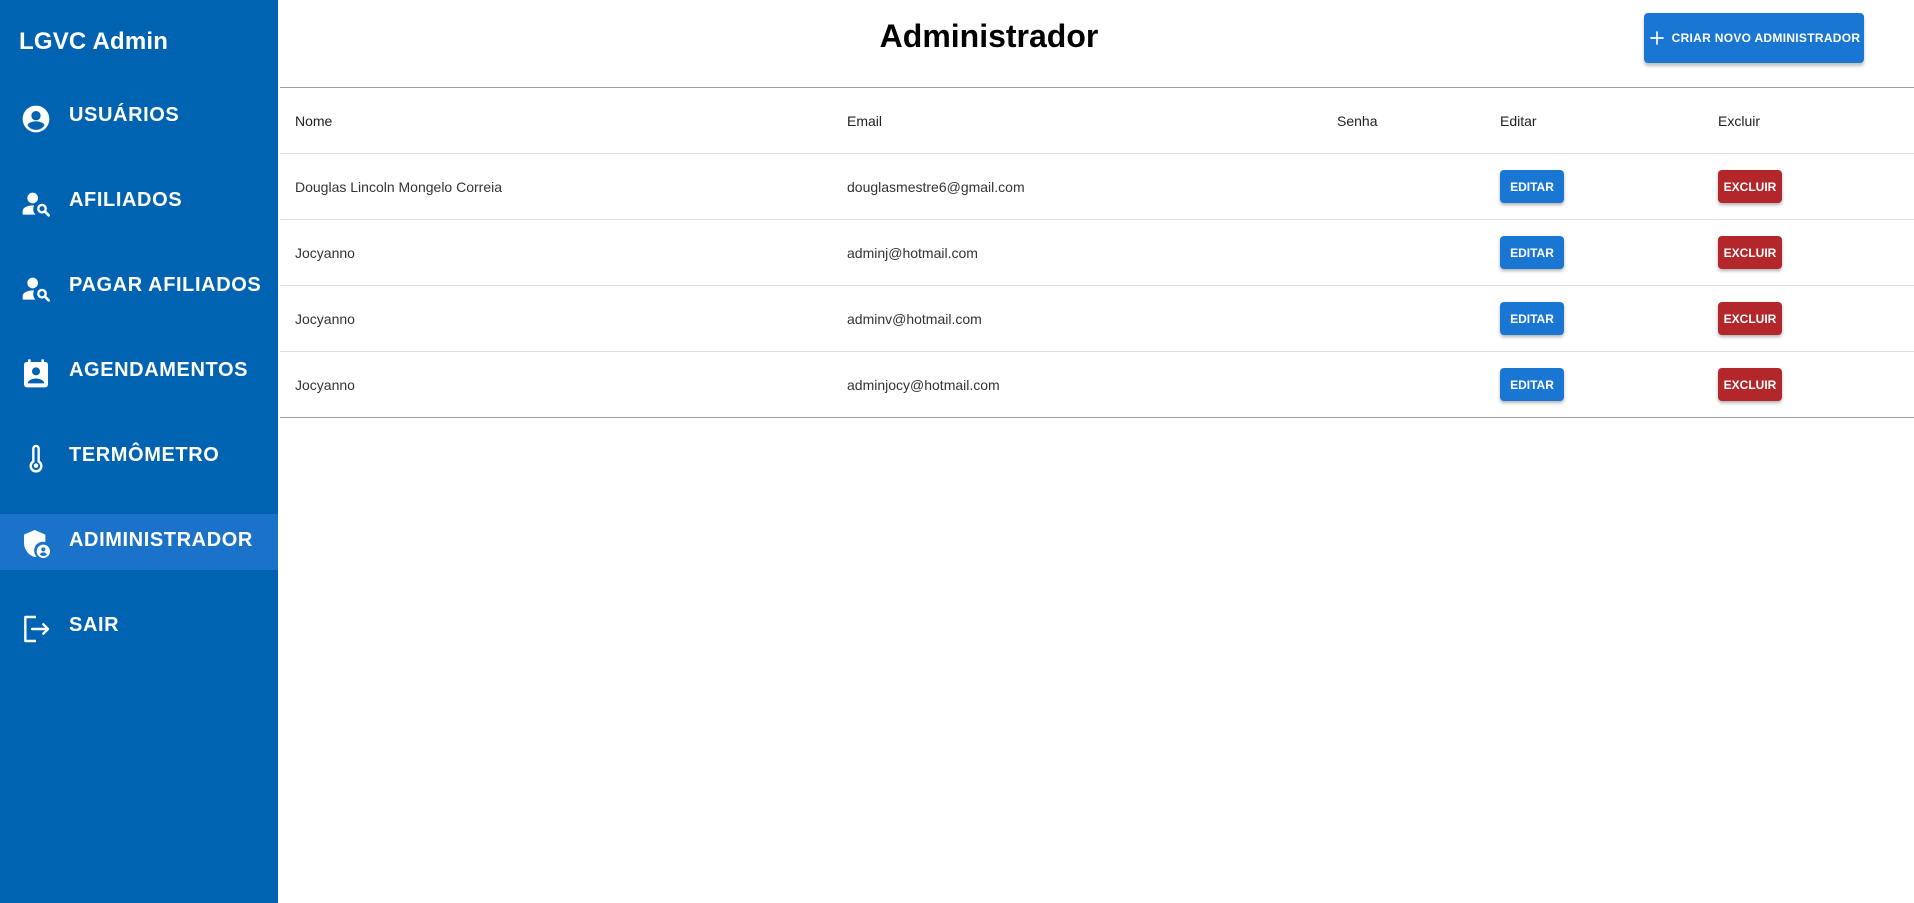 This screenshot has height=903, width=1914. Describe the element at coordinates (1594, 121) in the screenshot. I see `column-header-editar: Editar` at that location.